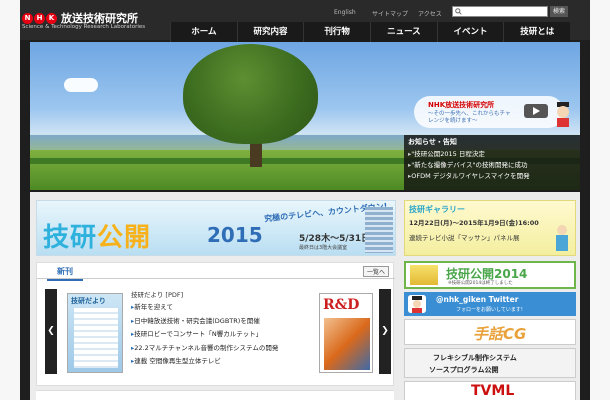 This screenshot has height=400, width=610. I want to click on publication-heading: 技研だより [PDF], so click(223, 295).